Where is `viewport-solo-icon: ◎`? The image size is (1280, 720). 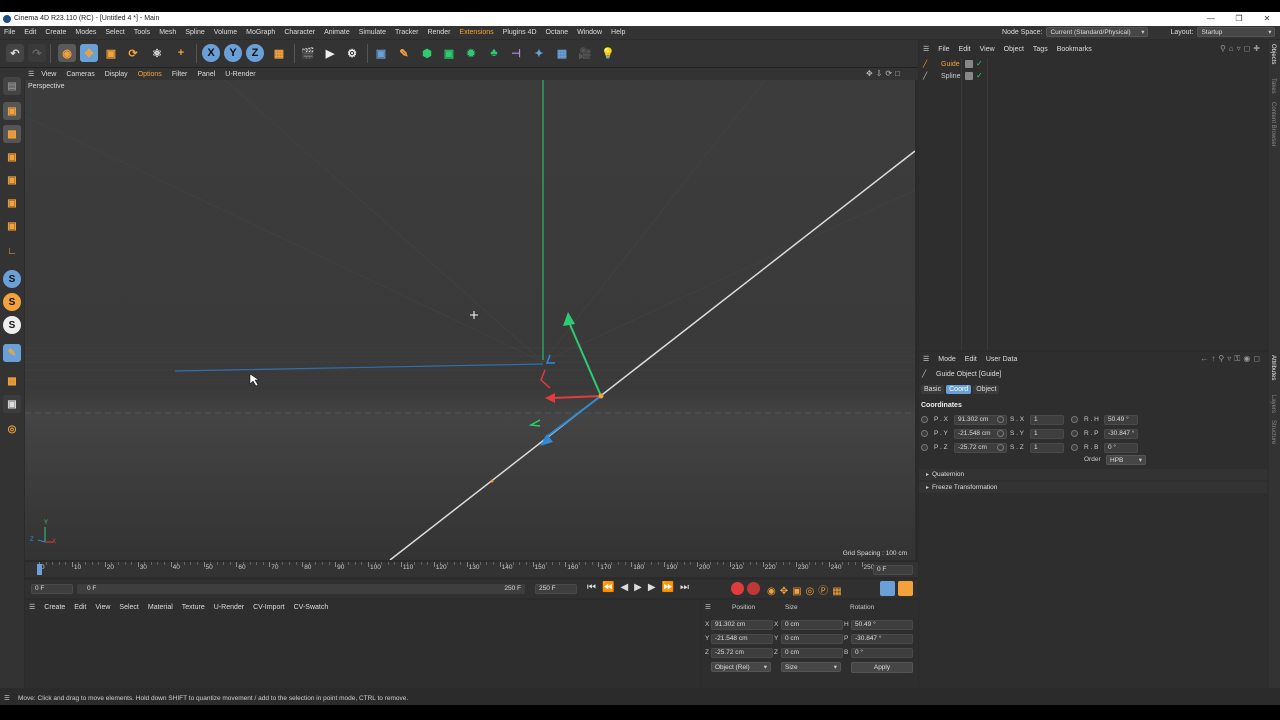
viewport-solo-icon: ◎ is located at coordinates (12, 429).